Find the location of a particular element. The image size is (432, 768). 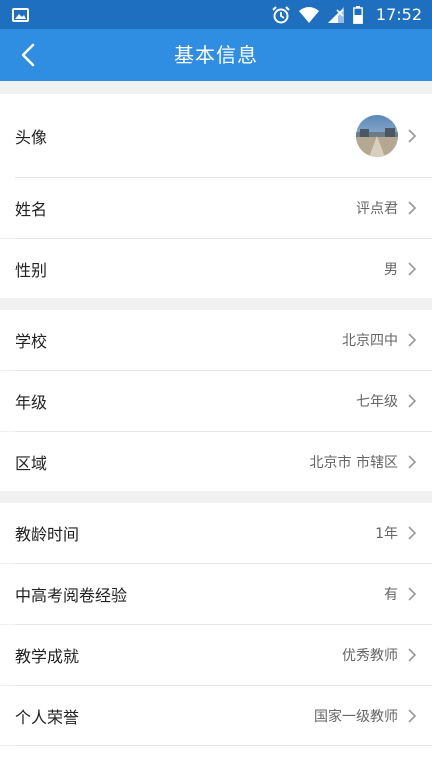

row-value: 男 is located at coordinates (391, 269).